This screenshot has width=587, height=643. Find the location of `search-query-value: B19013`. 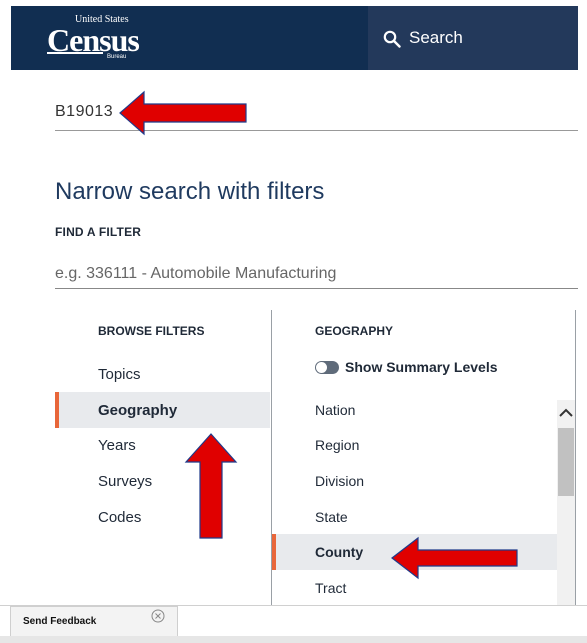

search-query-value: B19013 is located at coordinates (84, 112).